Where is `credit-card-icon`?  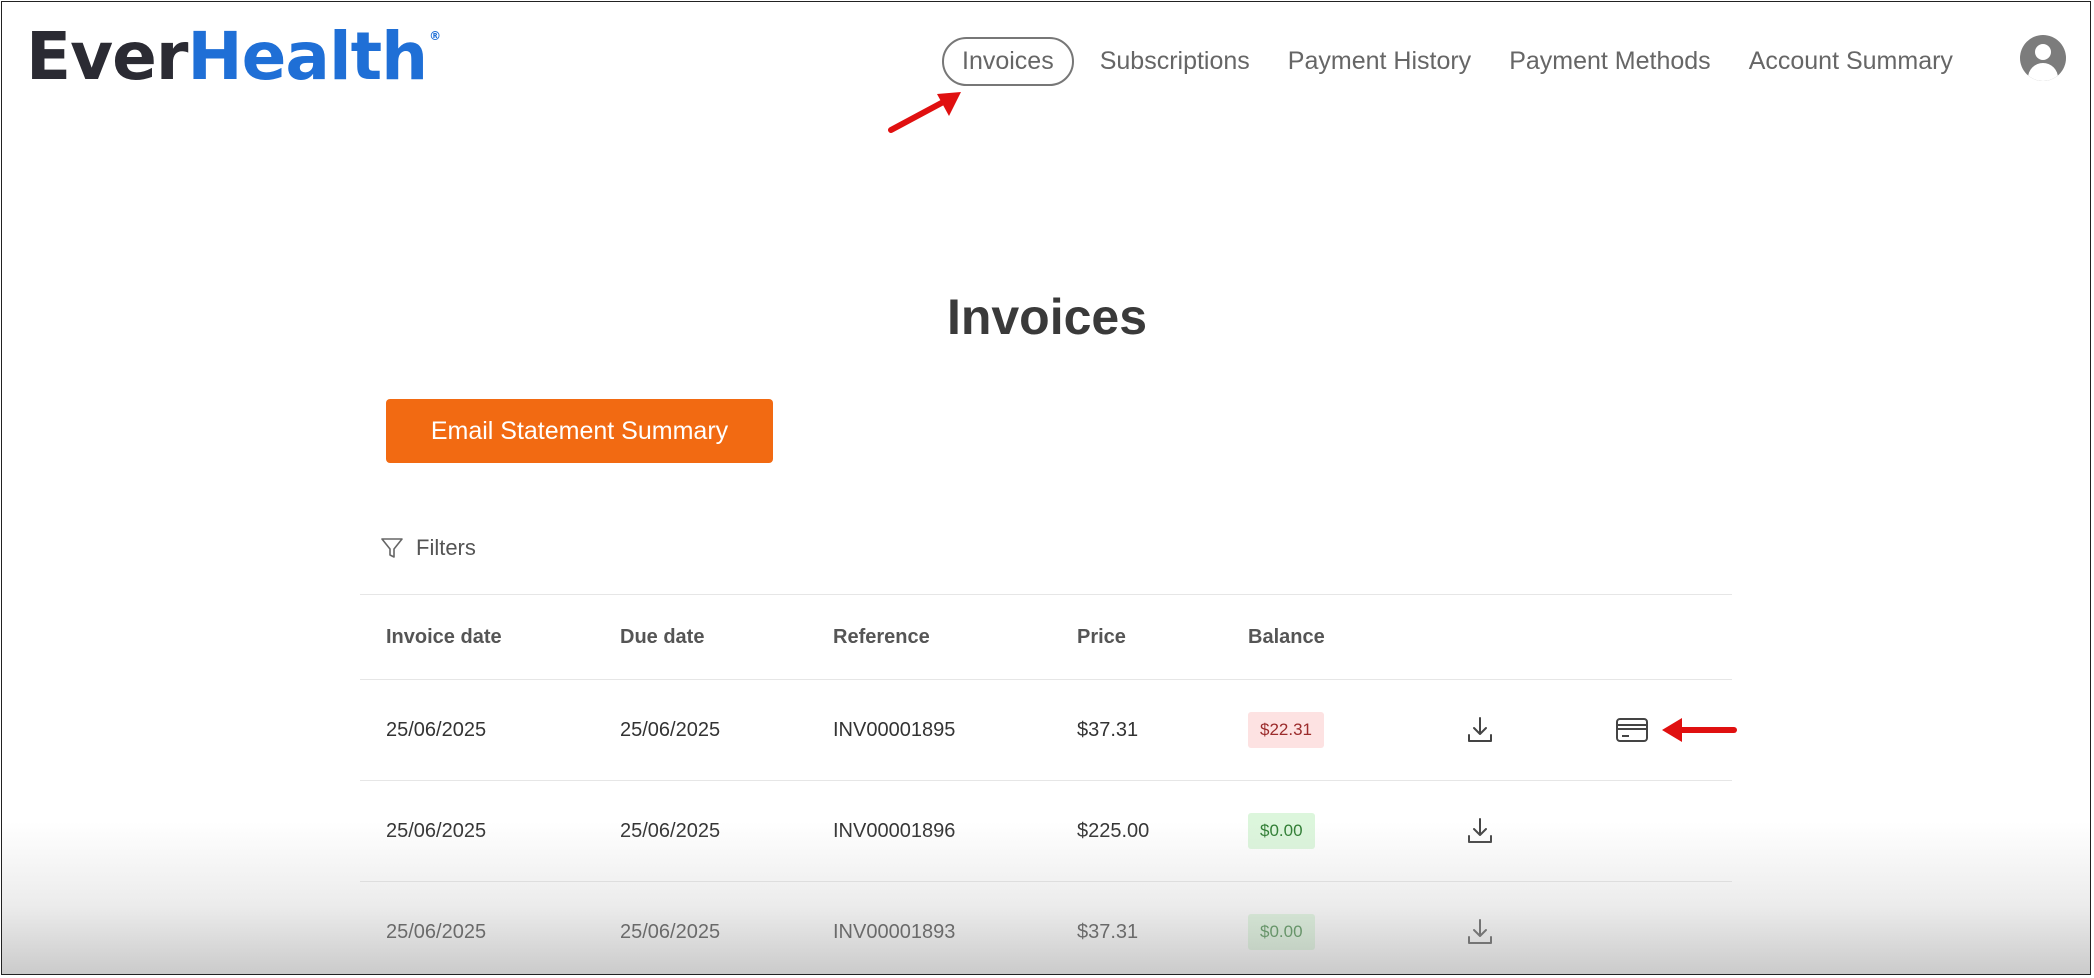
credit-card-icon is located at coordinates (1632, 730).